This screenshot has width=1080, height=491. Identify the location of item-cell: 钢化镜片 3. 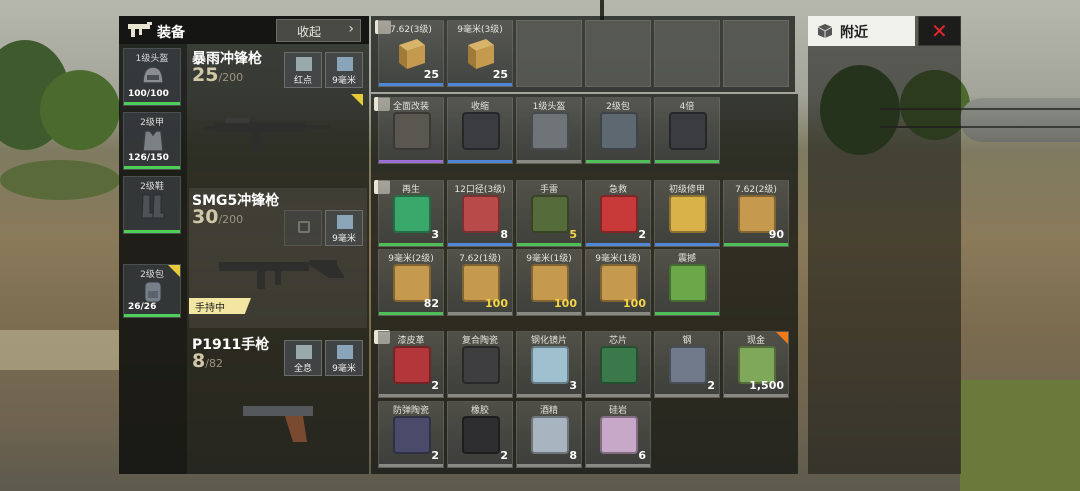
(549, 364).